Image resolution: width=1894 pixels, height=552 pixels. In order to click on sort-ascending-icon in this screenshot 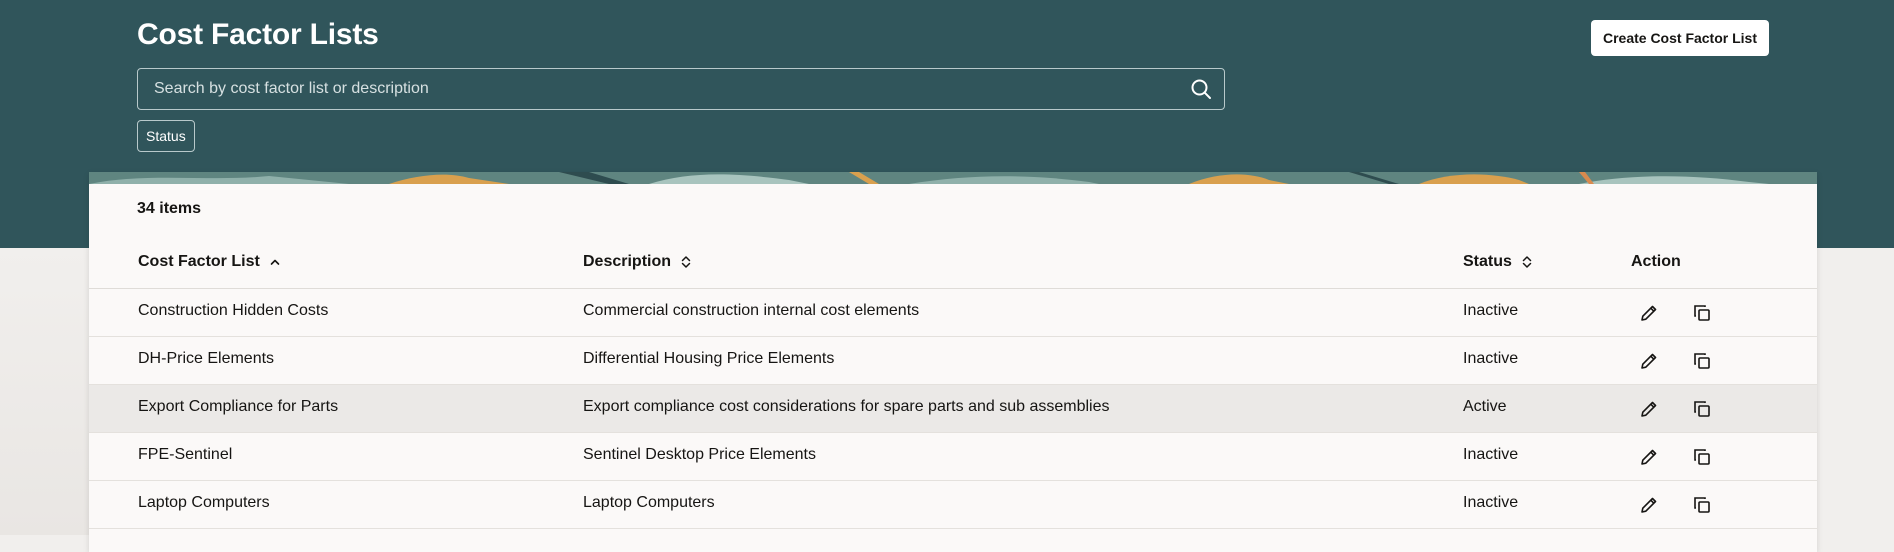, I will do `click(275, 262)`.